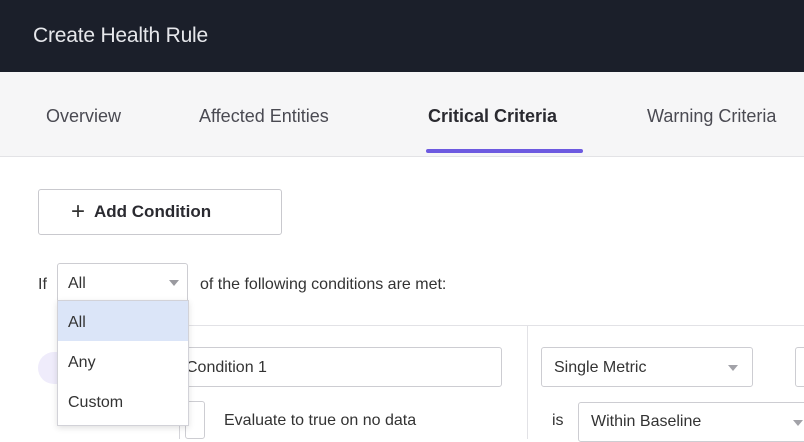 The height and width of the screenshot is (442, 804). I want to click on metric-type-select: Single Metric, so click(647, 367).